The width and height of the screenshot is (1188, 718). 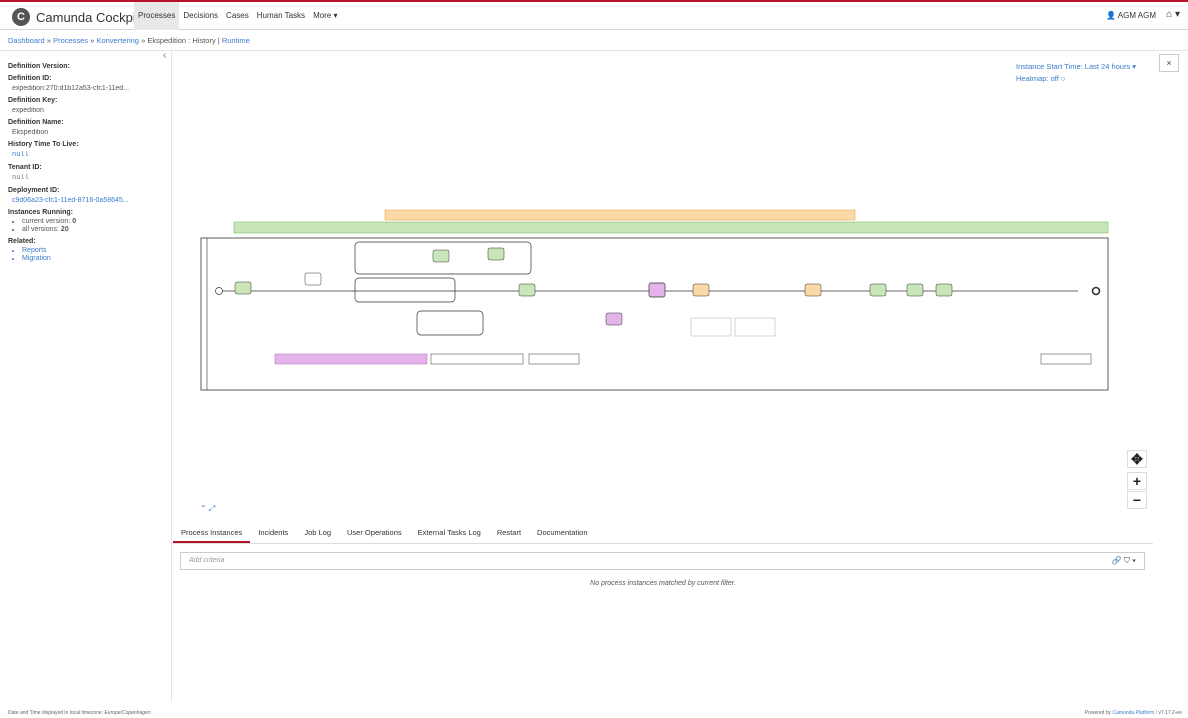 What do you see at coordinates (236, 40) in the screenshot?
I see `breadcrumb-runtime: Runtime` at bounding box center [236, 40].